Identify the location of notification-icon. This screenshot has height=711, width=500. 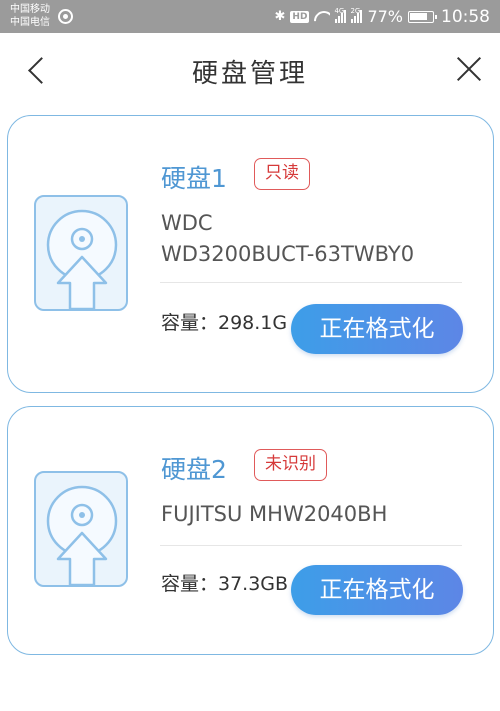
(65, 16).